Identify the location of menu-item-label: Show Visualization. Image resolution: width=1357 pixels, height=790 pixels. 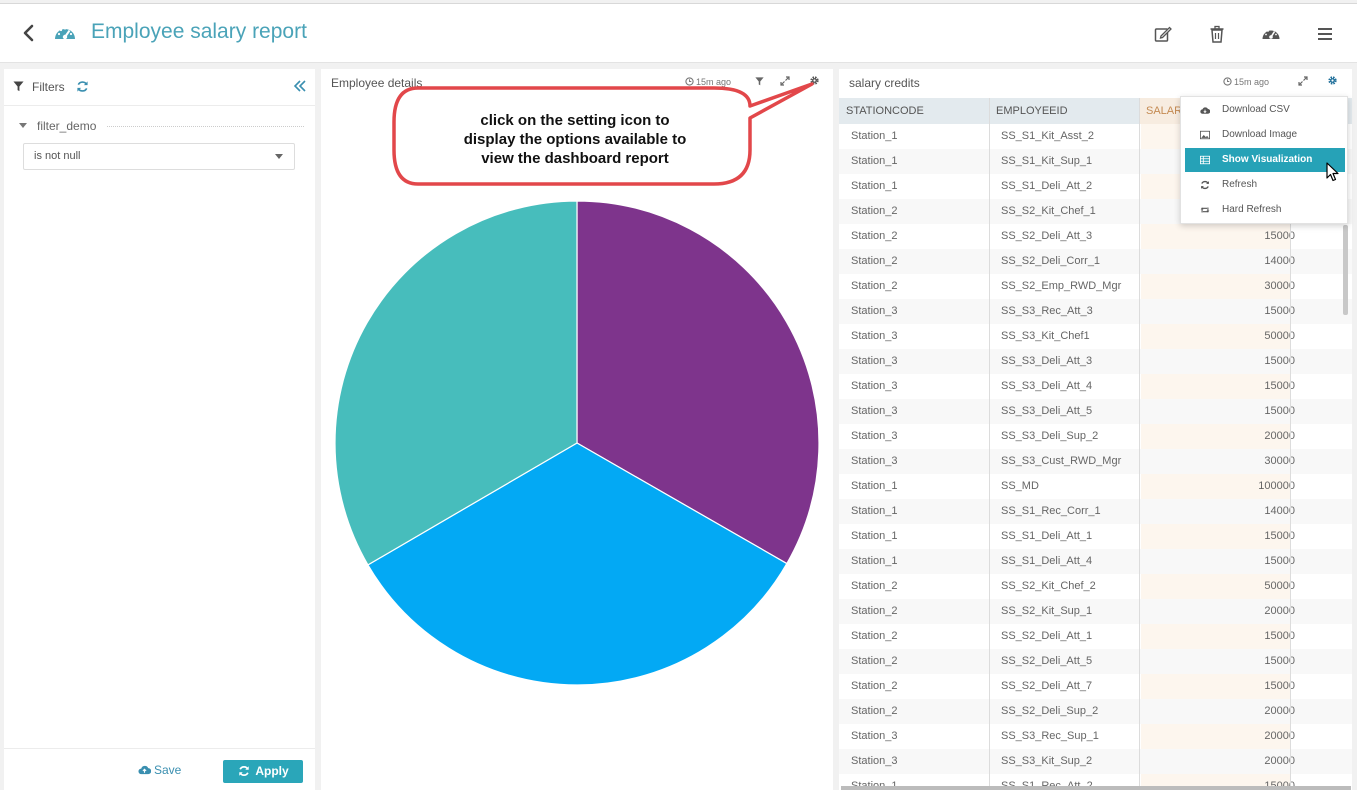
(1267, 159).